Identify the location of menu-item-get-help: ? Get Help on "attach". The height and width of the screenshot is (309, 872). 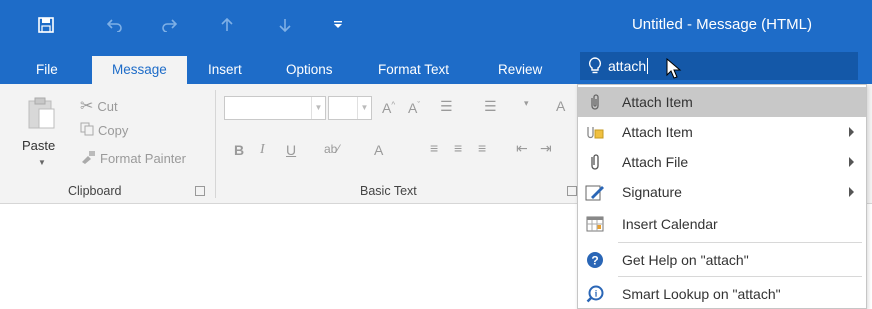
(722, 260).